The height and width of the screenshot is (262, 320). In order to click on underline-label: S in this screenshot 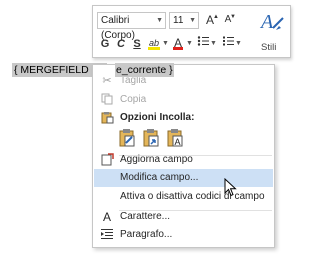, I will do `click(137, 44)`.